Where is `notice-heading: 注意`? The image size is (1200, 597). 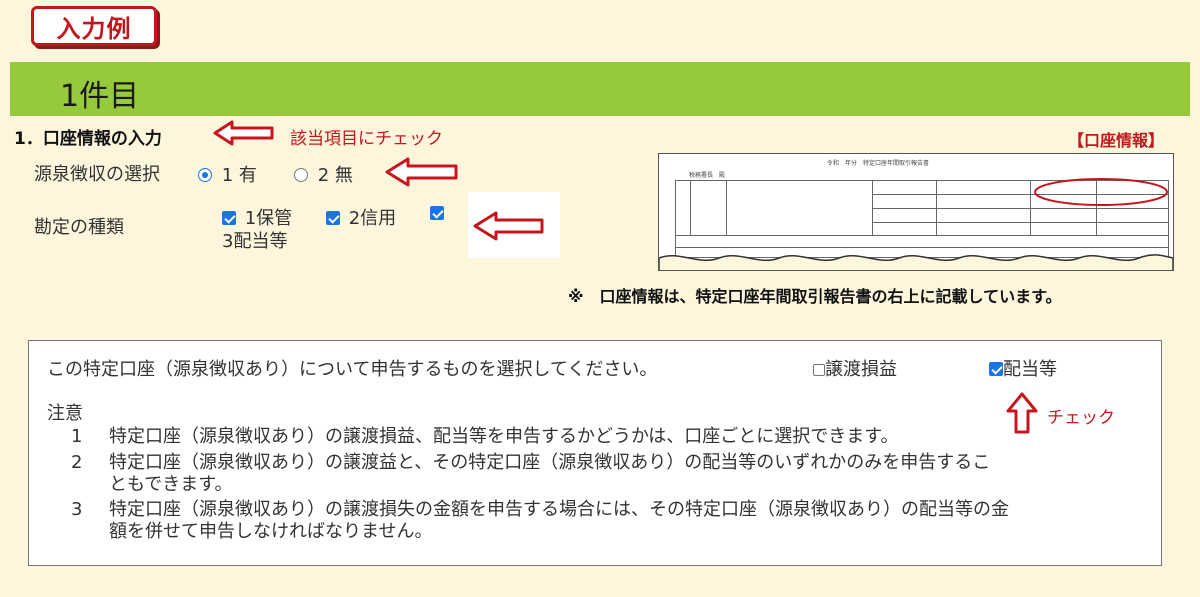 notice-heading: 注意 is located at coordinates (65, 413).